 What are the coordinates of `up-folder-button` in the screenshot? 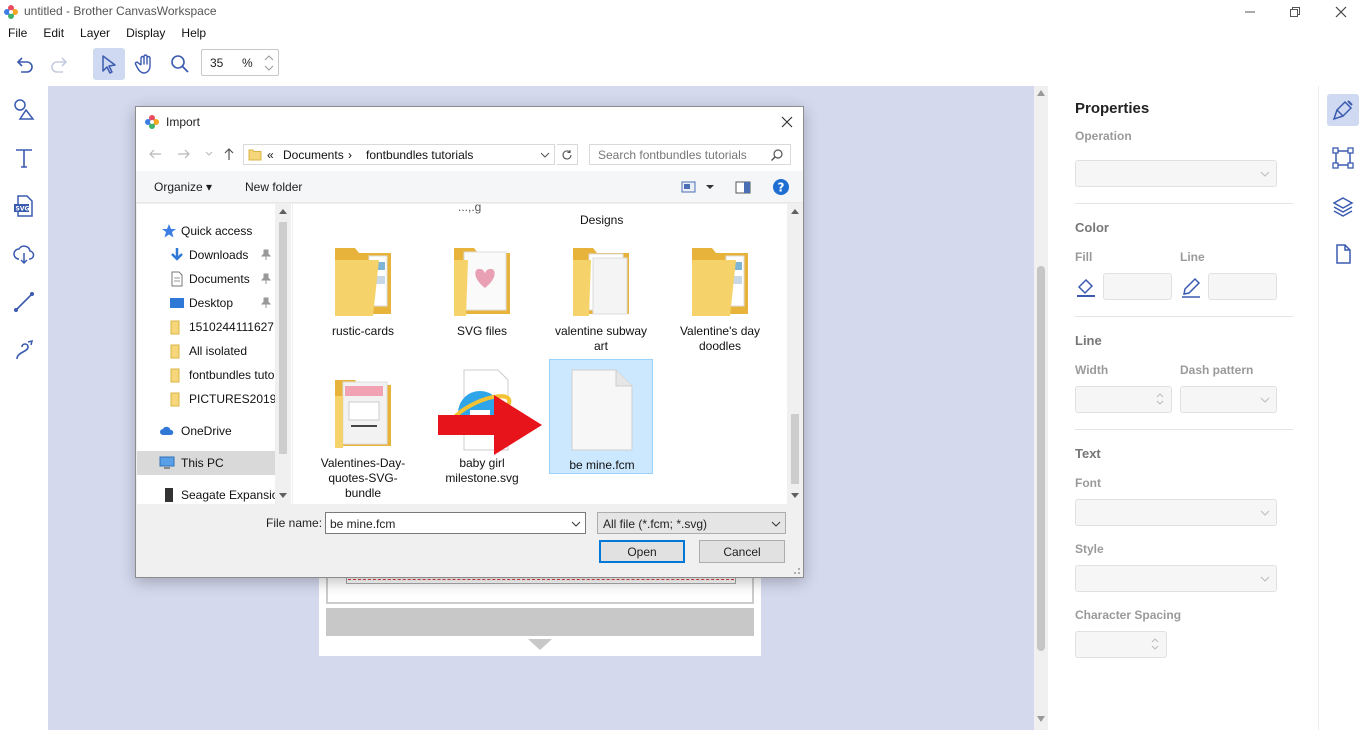 It's located at (229, 154).